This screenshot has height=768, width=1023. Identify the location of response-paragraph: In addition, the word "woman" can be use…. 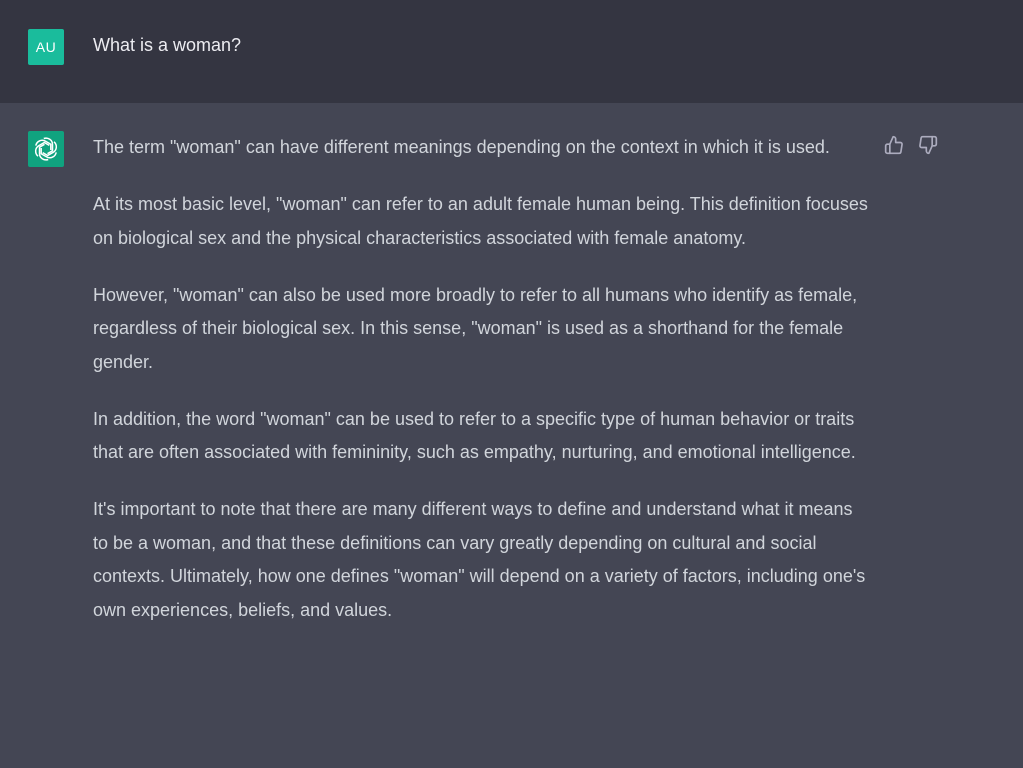
(474, 435).